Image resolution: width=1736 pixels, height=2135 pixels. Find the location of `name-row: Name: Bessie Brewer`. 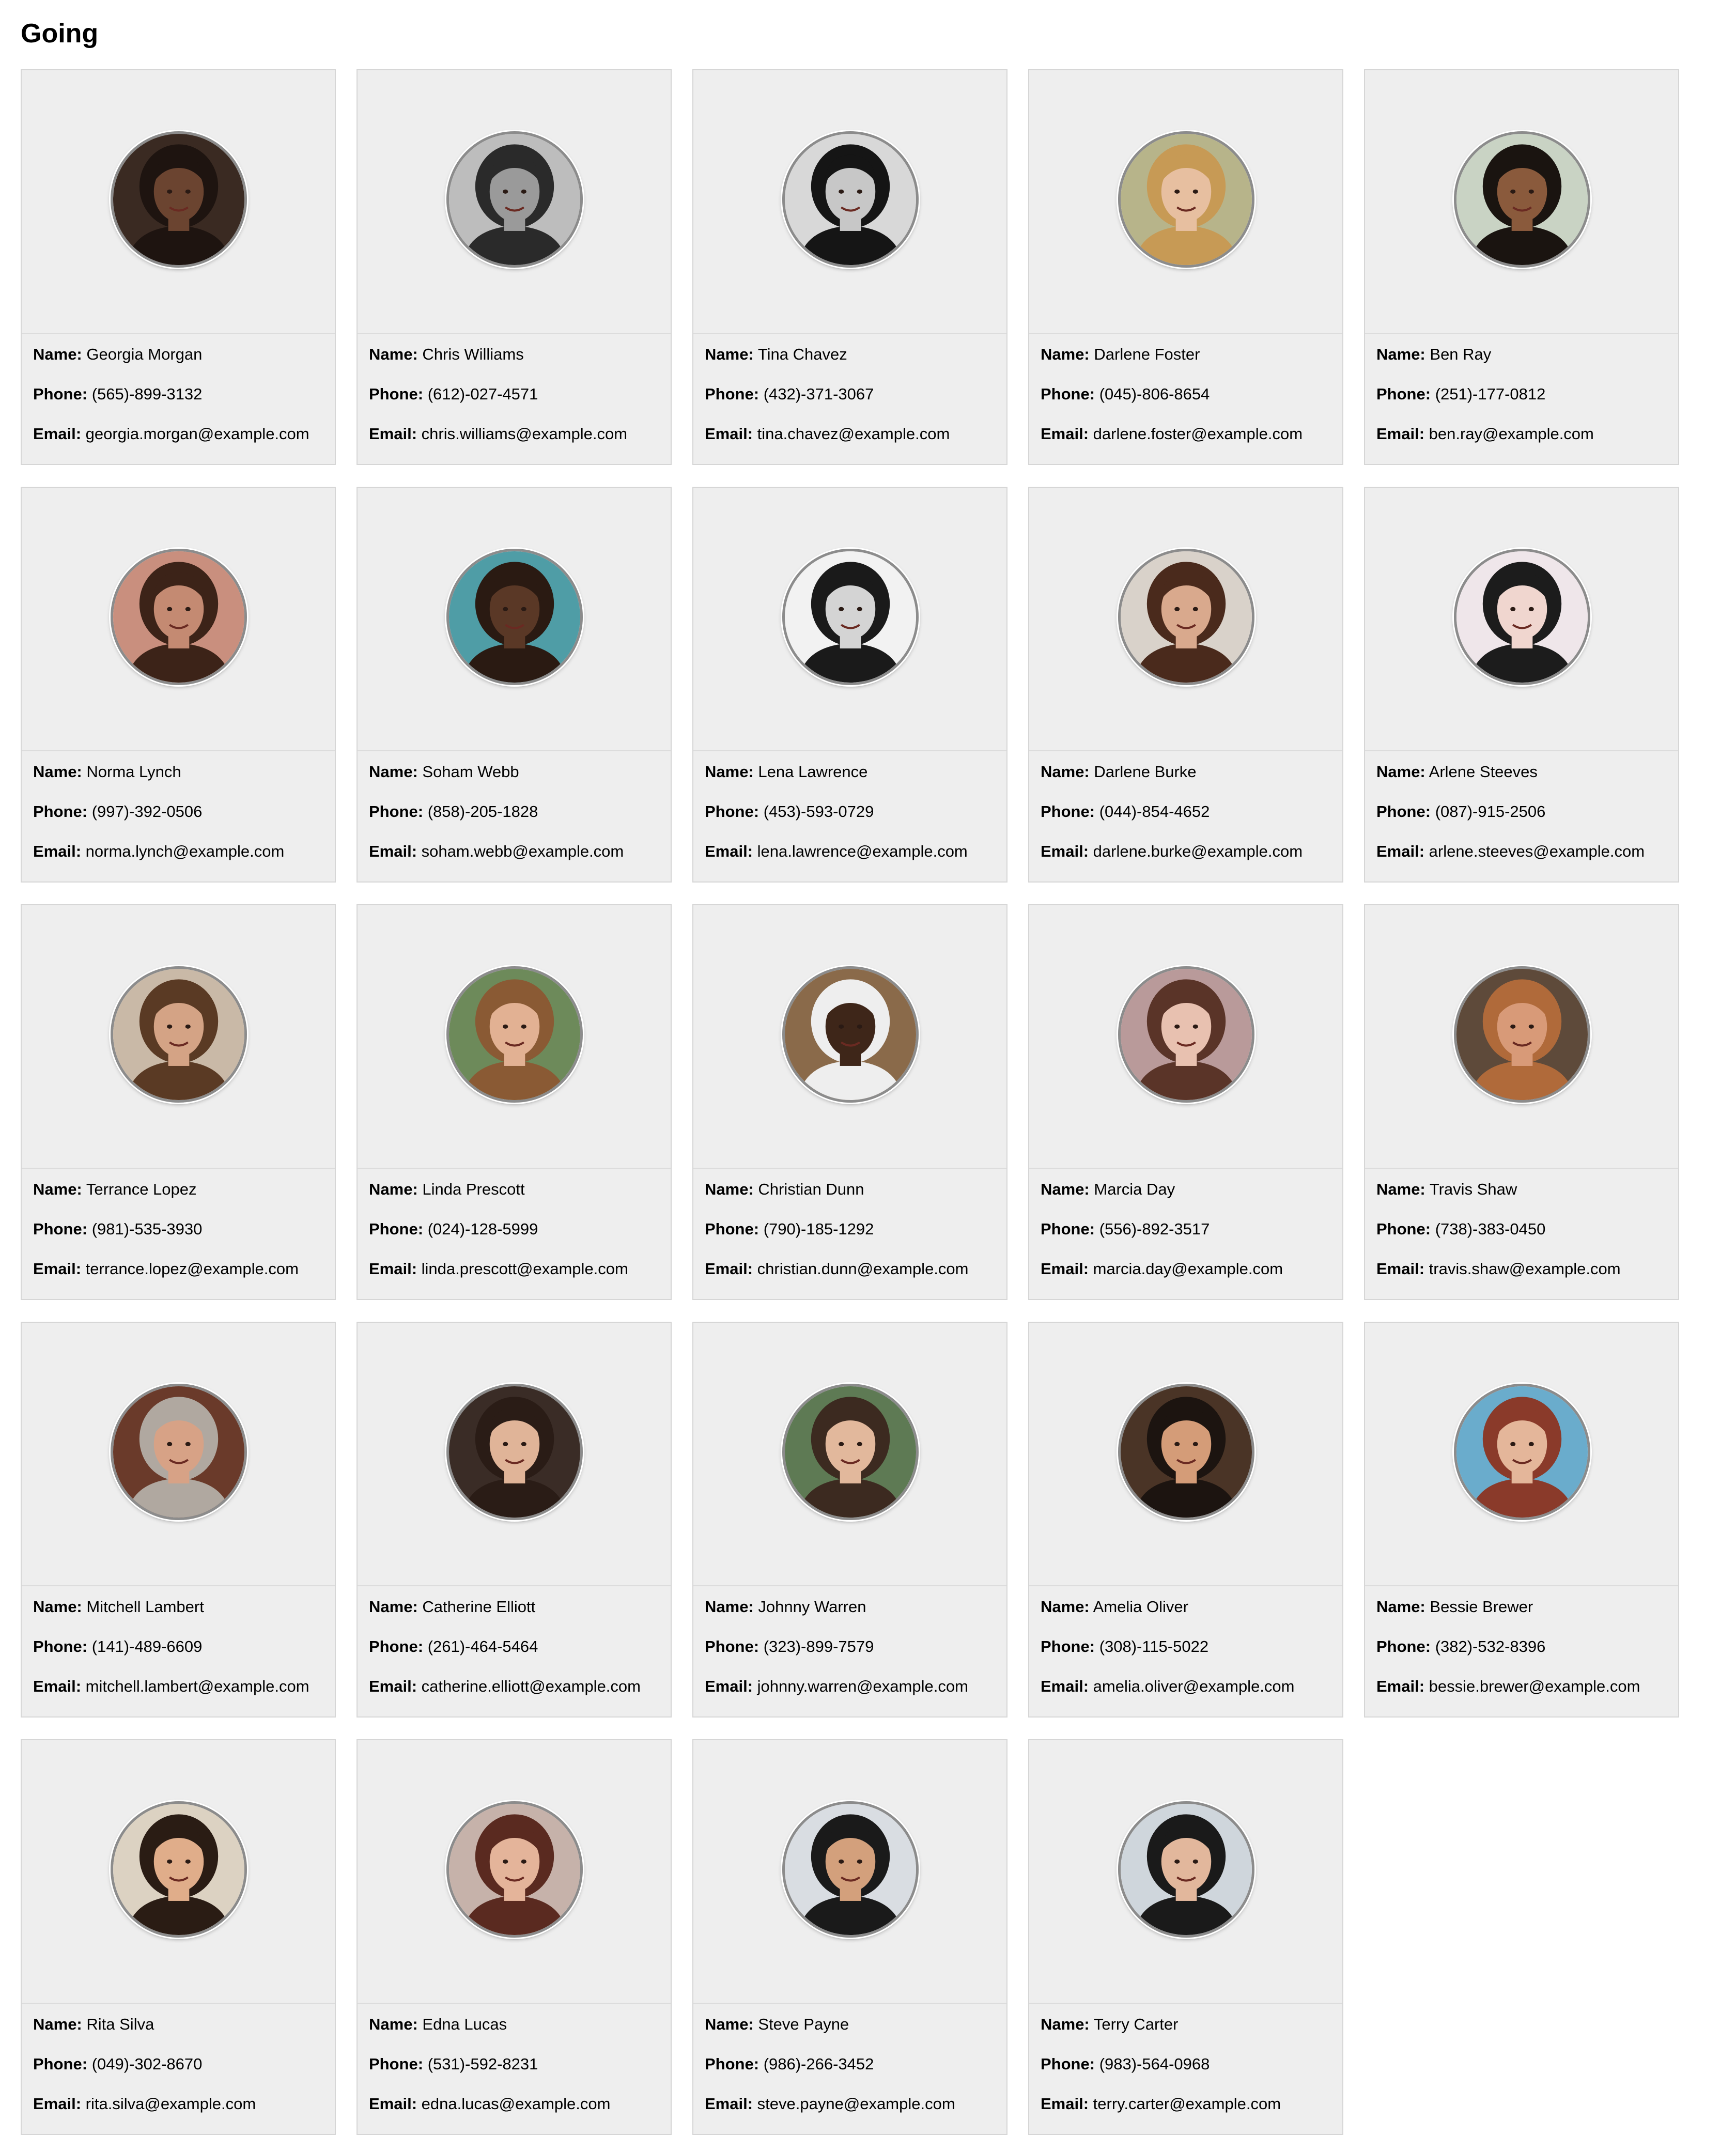

name-row: Name: Bessie Brewer is located at coordinates (1522, 1607).